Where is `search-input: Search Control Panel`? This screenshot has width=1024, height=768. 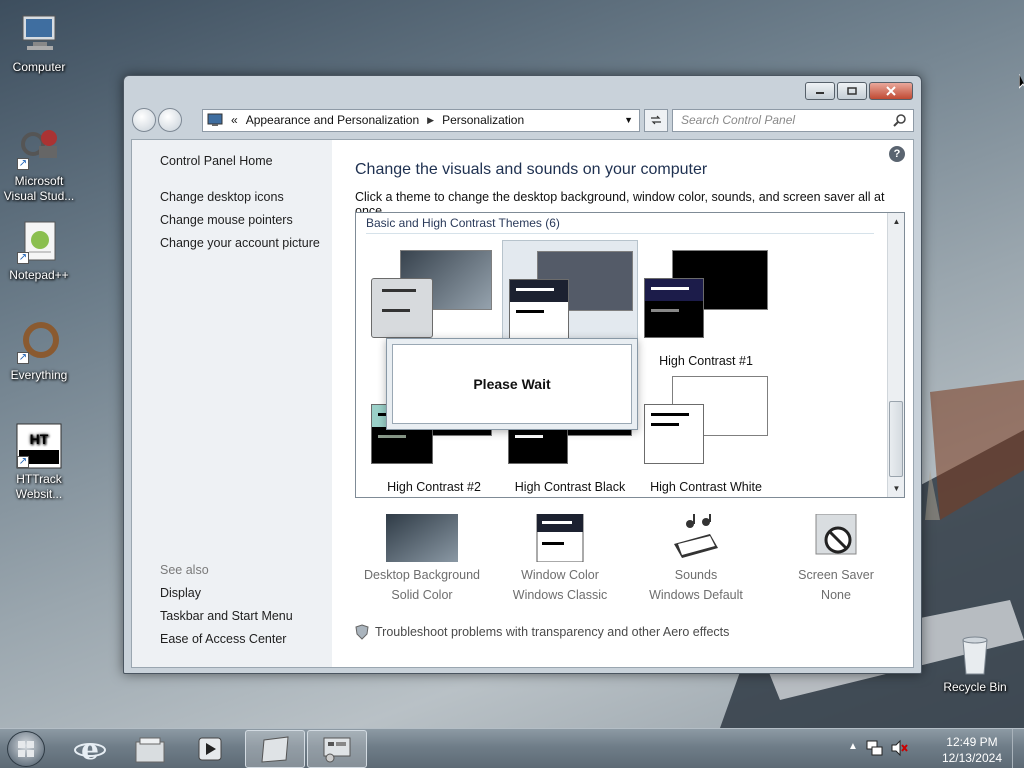 search-input: Search Control Panel is located at coordinates (793, 120).